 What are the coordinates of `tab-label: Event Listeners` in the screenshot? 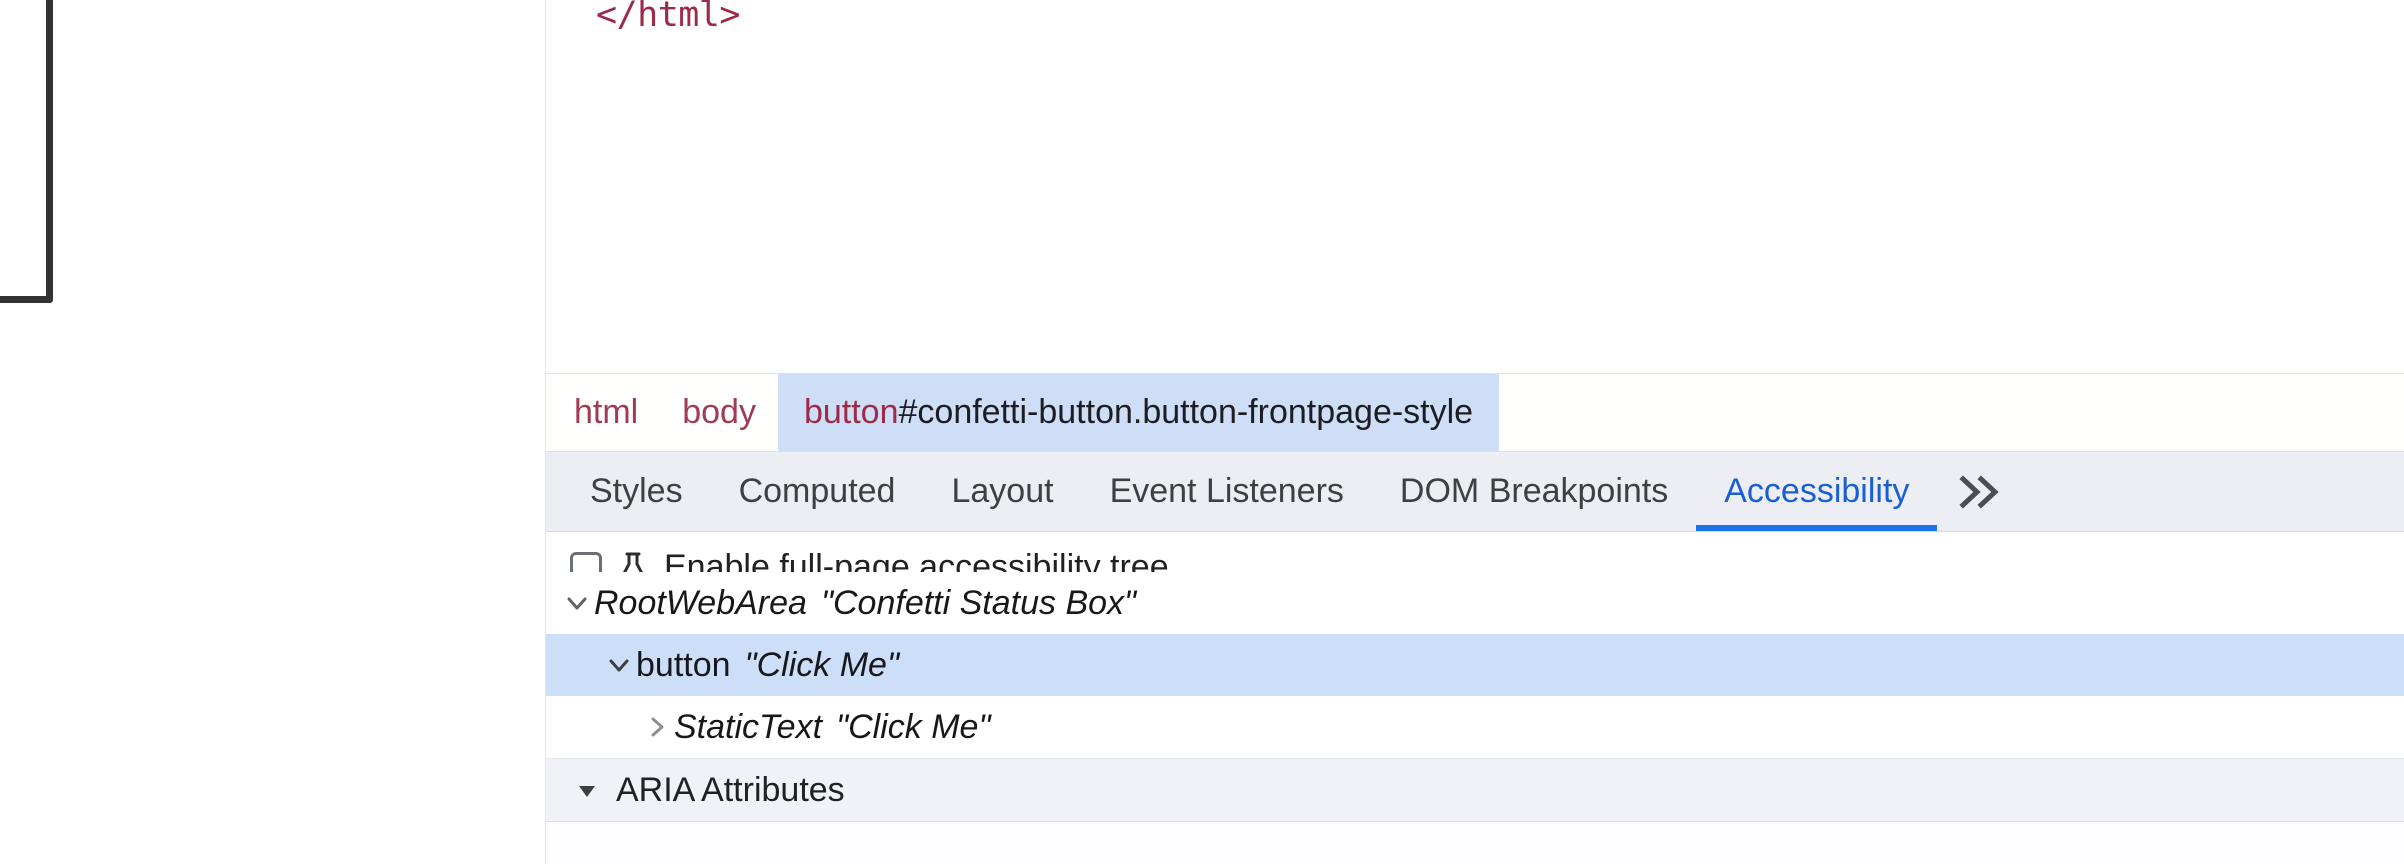 It's located at (1226, 491).